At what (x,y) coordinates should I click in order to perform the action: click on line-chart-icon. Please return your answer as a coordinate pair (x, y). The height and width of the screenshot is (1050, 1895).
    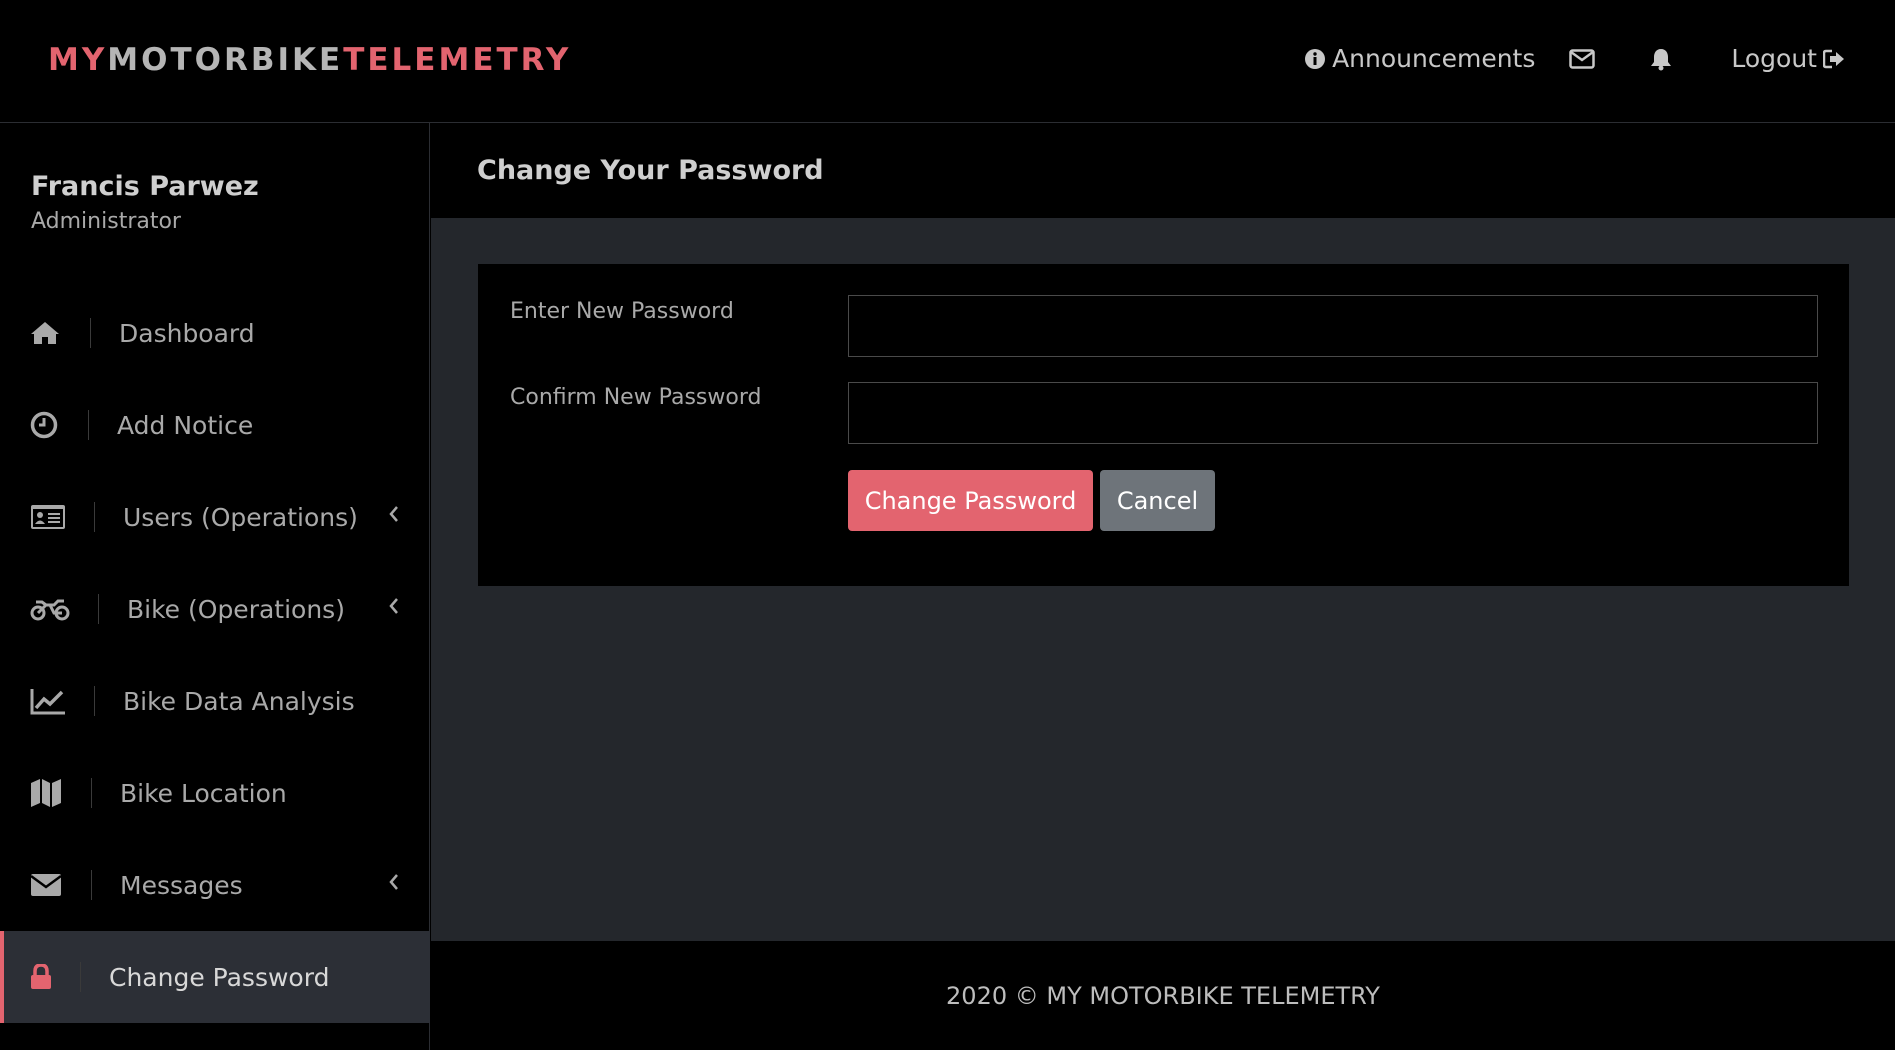
    Looking at the image, I should click on (55, 701).